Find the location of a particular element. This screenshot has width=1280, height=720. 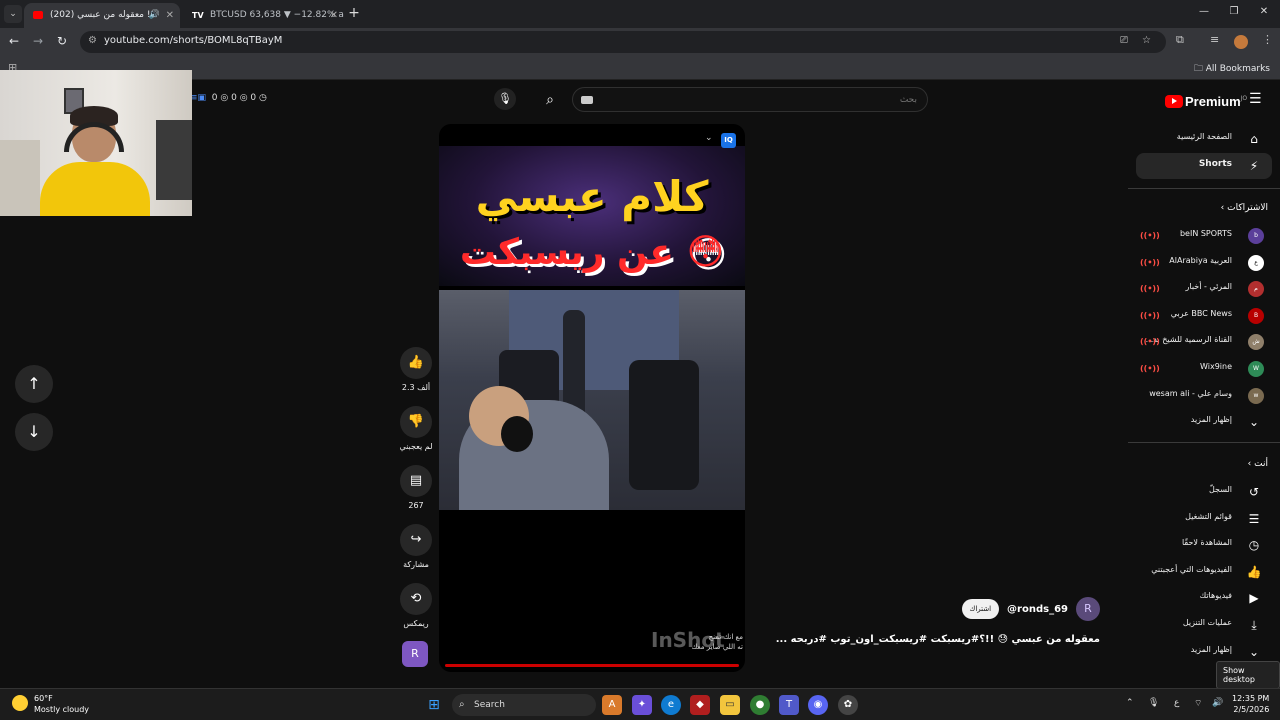

hamburger-menu-icon: ☰ is located at coordinates (1255, 99).